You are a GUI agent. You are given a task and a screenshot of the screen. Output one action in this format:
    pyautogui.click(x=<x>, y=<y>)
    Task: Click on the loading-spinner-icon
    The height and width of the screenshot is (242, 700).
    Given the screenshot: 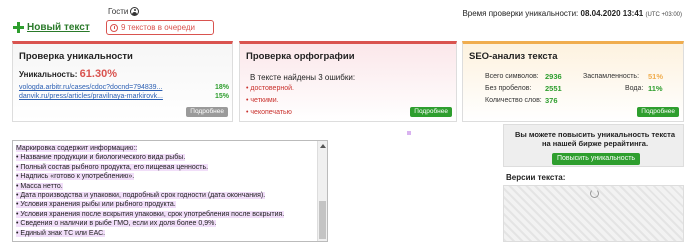 What is the action you would take?
    pyautogui.click(x=594, y=193)
    